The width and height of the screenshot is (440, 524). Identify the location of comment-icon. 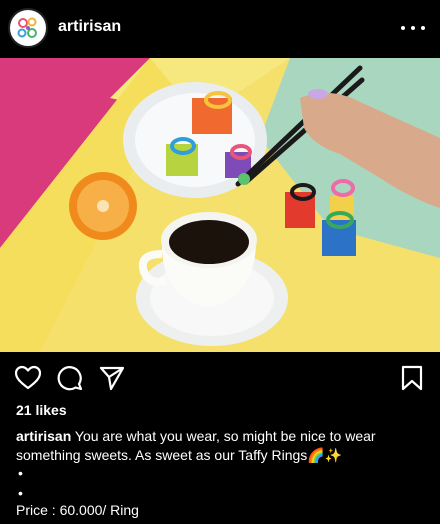
(70, 378).